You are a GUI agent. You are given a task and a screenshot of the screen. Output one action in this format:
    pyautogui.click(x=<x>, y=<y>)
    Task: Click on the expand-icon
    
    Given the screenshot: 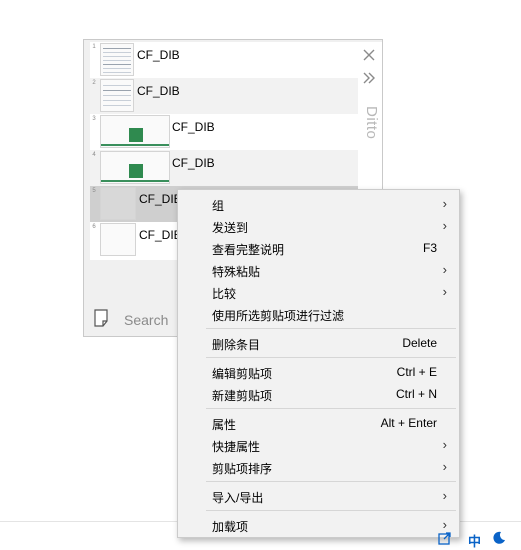 What is the action you would take?
    pyautogui.click(x=445, y=539)
    